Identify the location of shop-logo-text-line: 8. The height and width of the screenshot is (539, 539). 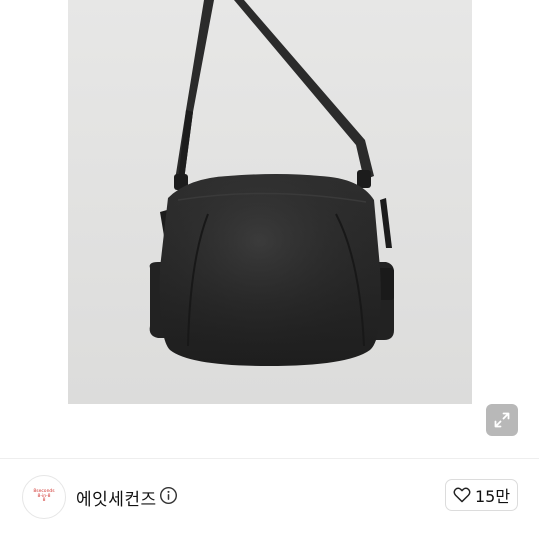
(44, 501).